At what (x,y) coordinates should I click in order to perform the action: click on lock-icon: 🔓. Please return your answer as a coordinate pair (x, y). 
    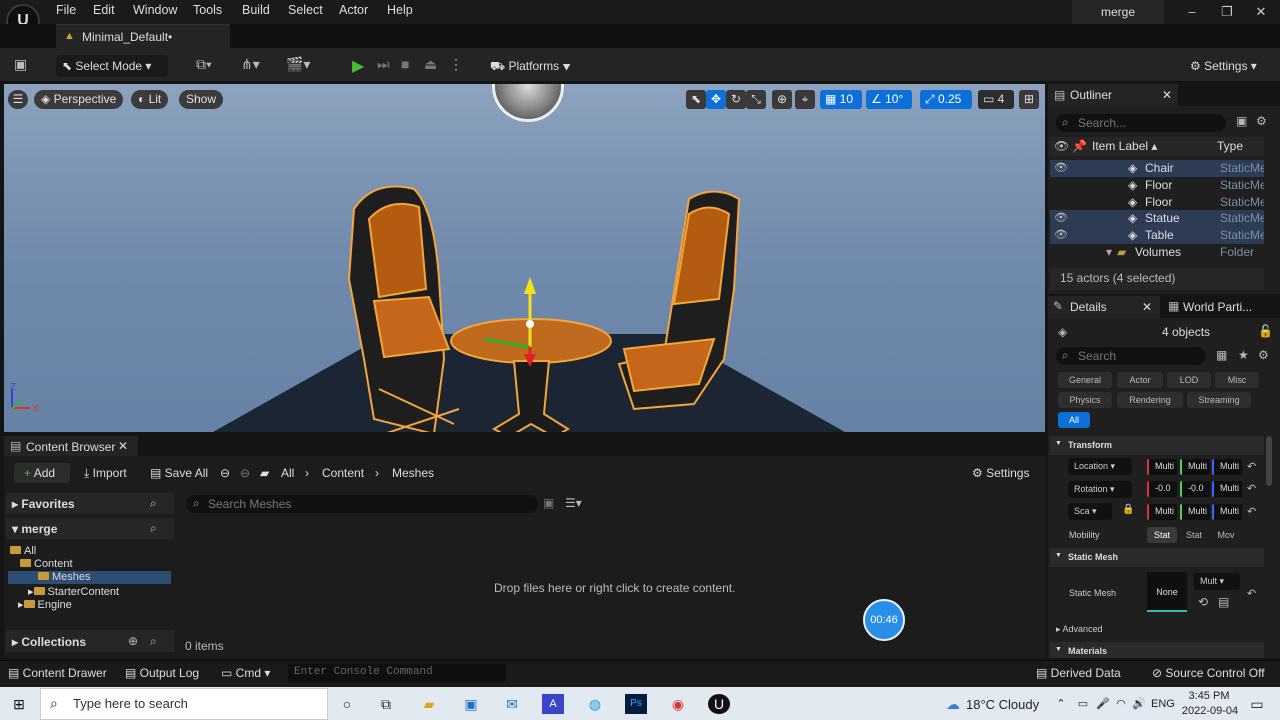
    Looking at the image, I should click on (1265, 331).